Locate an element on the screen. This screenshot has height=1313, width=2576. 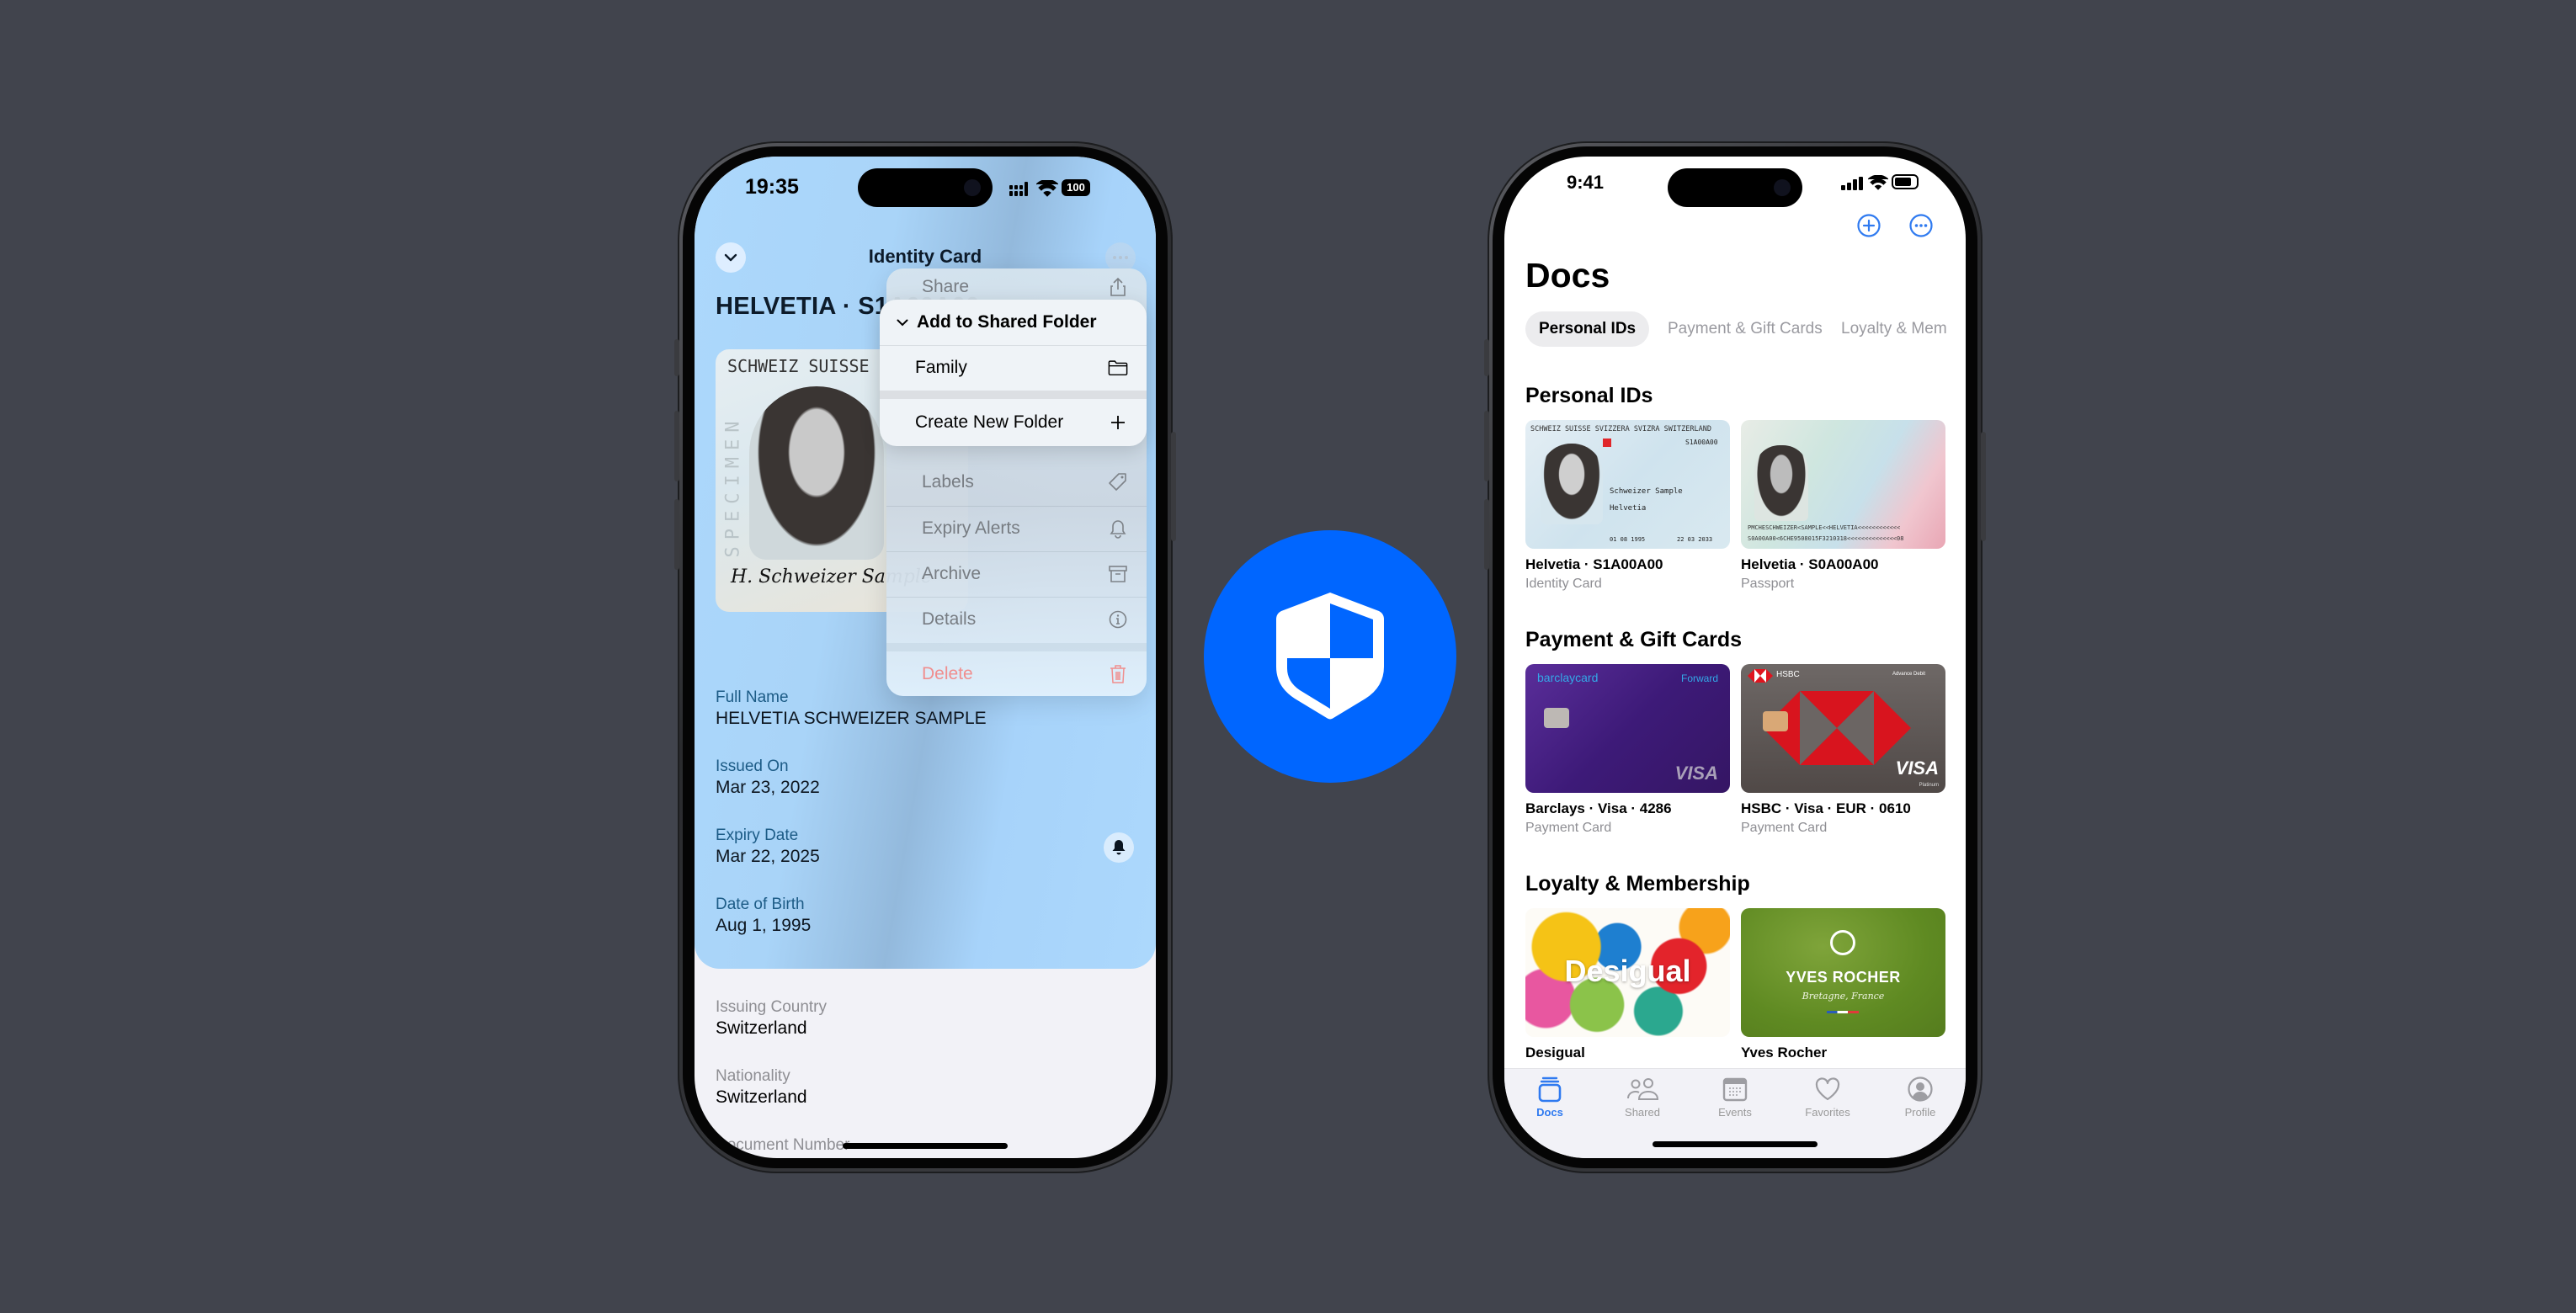
tab-docs: Docs is located at coordinates (1550, 1097).